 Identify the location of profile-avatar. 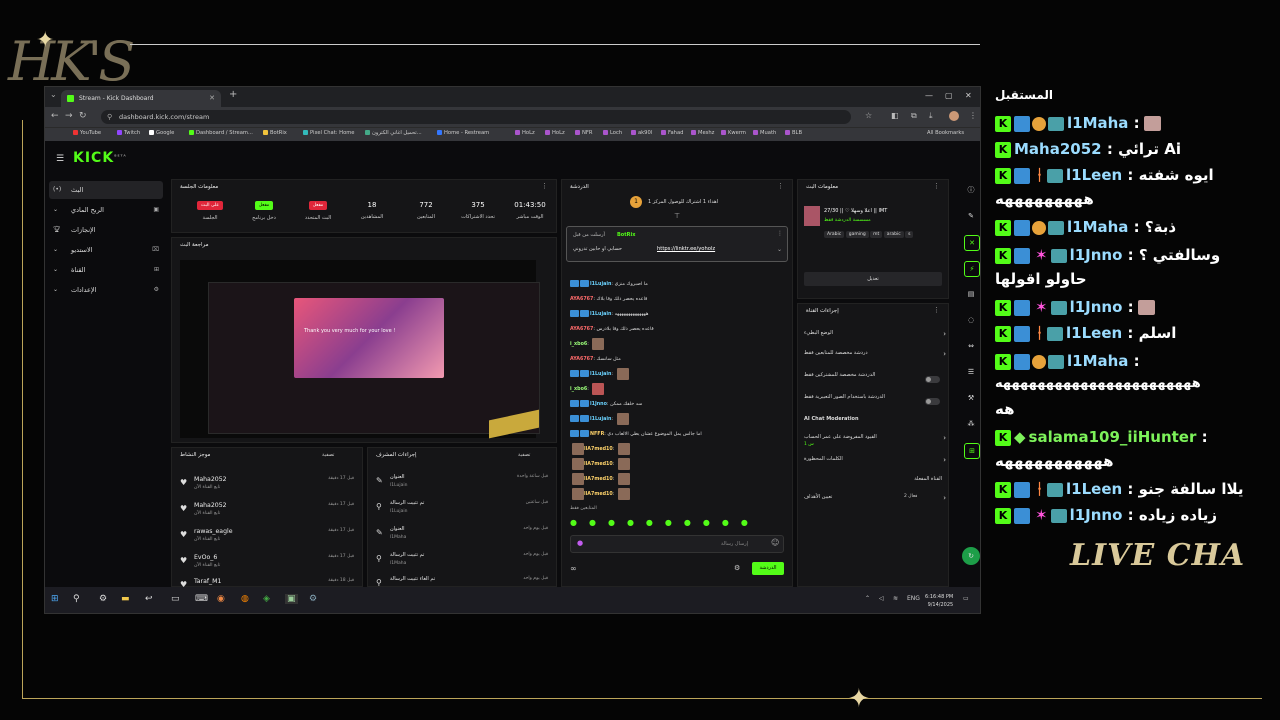
(954, 116).